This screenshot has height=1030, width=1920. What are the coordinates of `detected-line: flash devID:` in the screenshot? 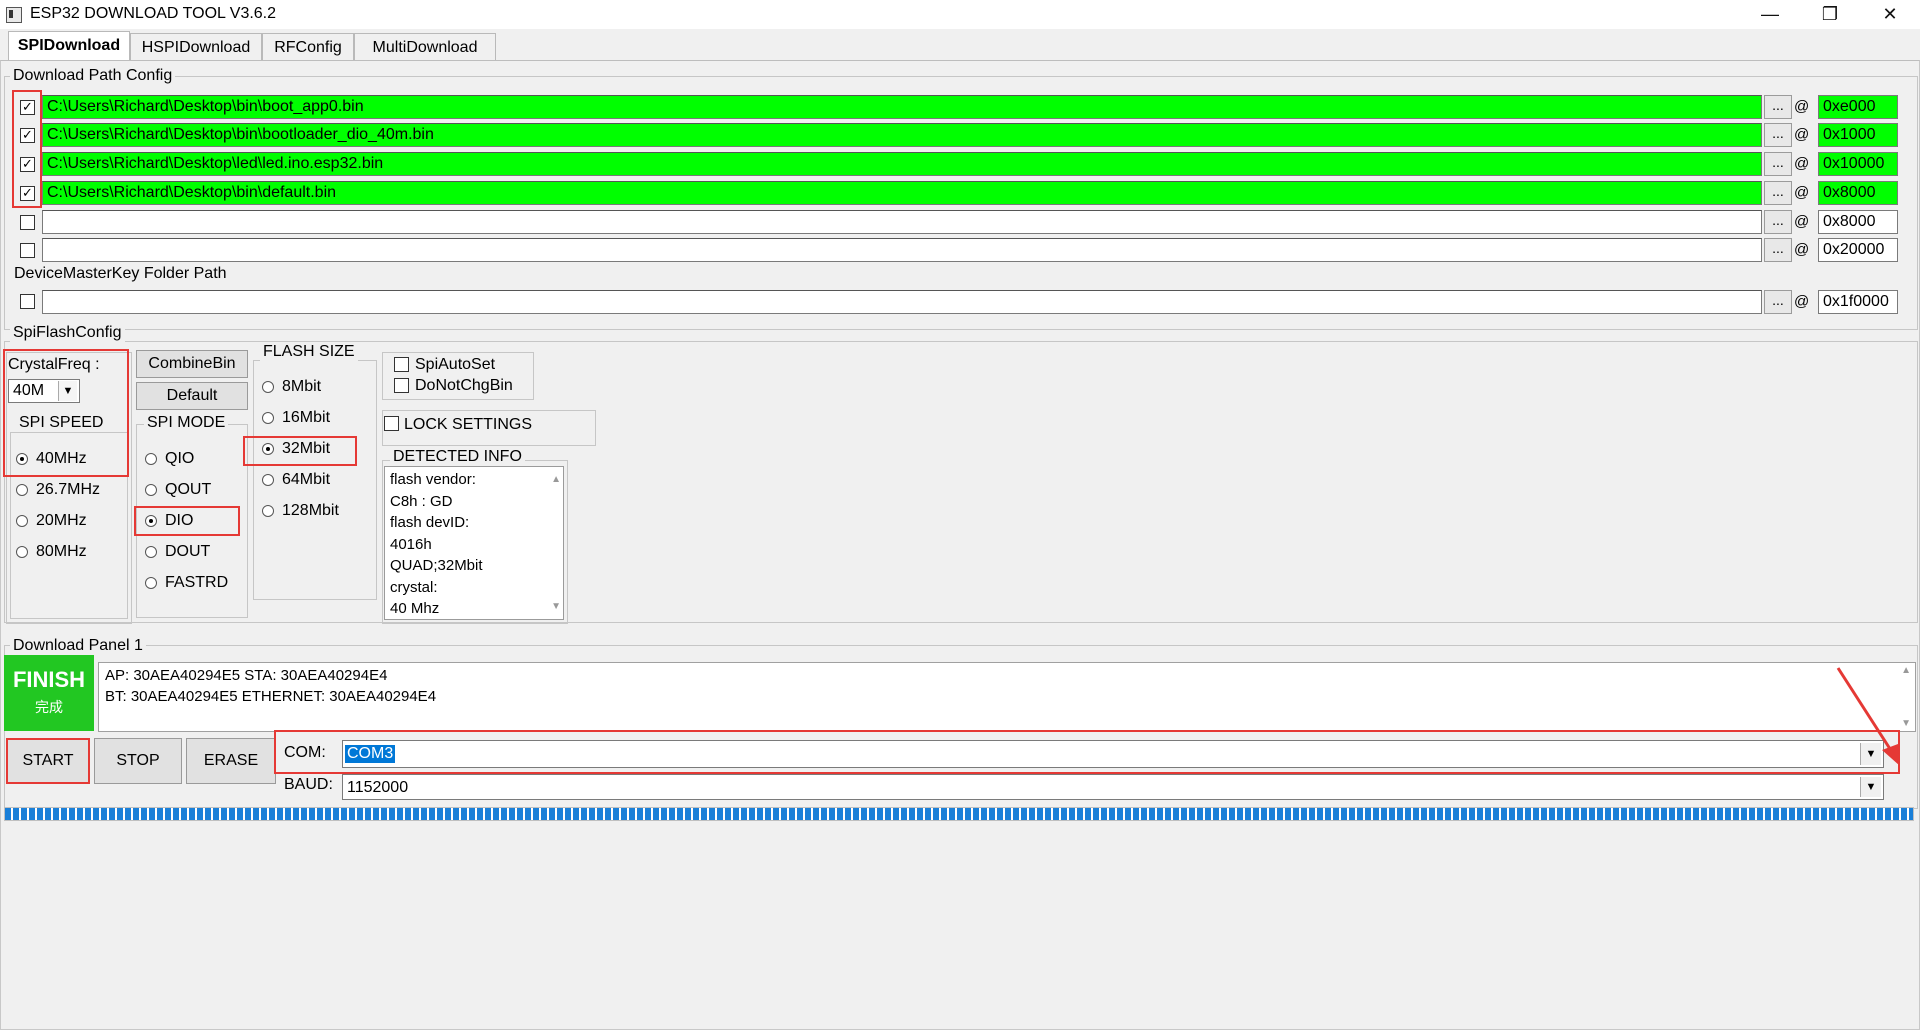 It's located at (430, 522).